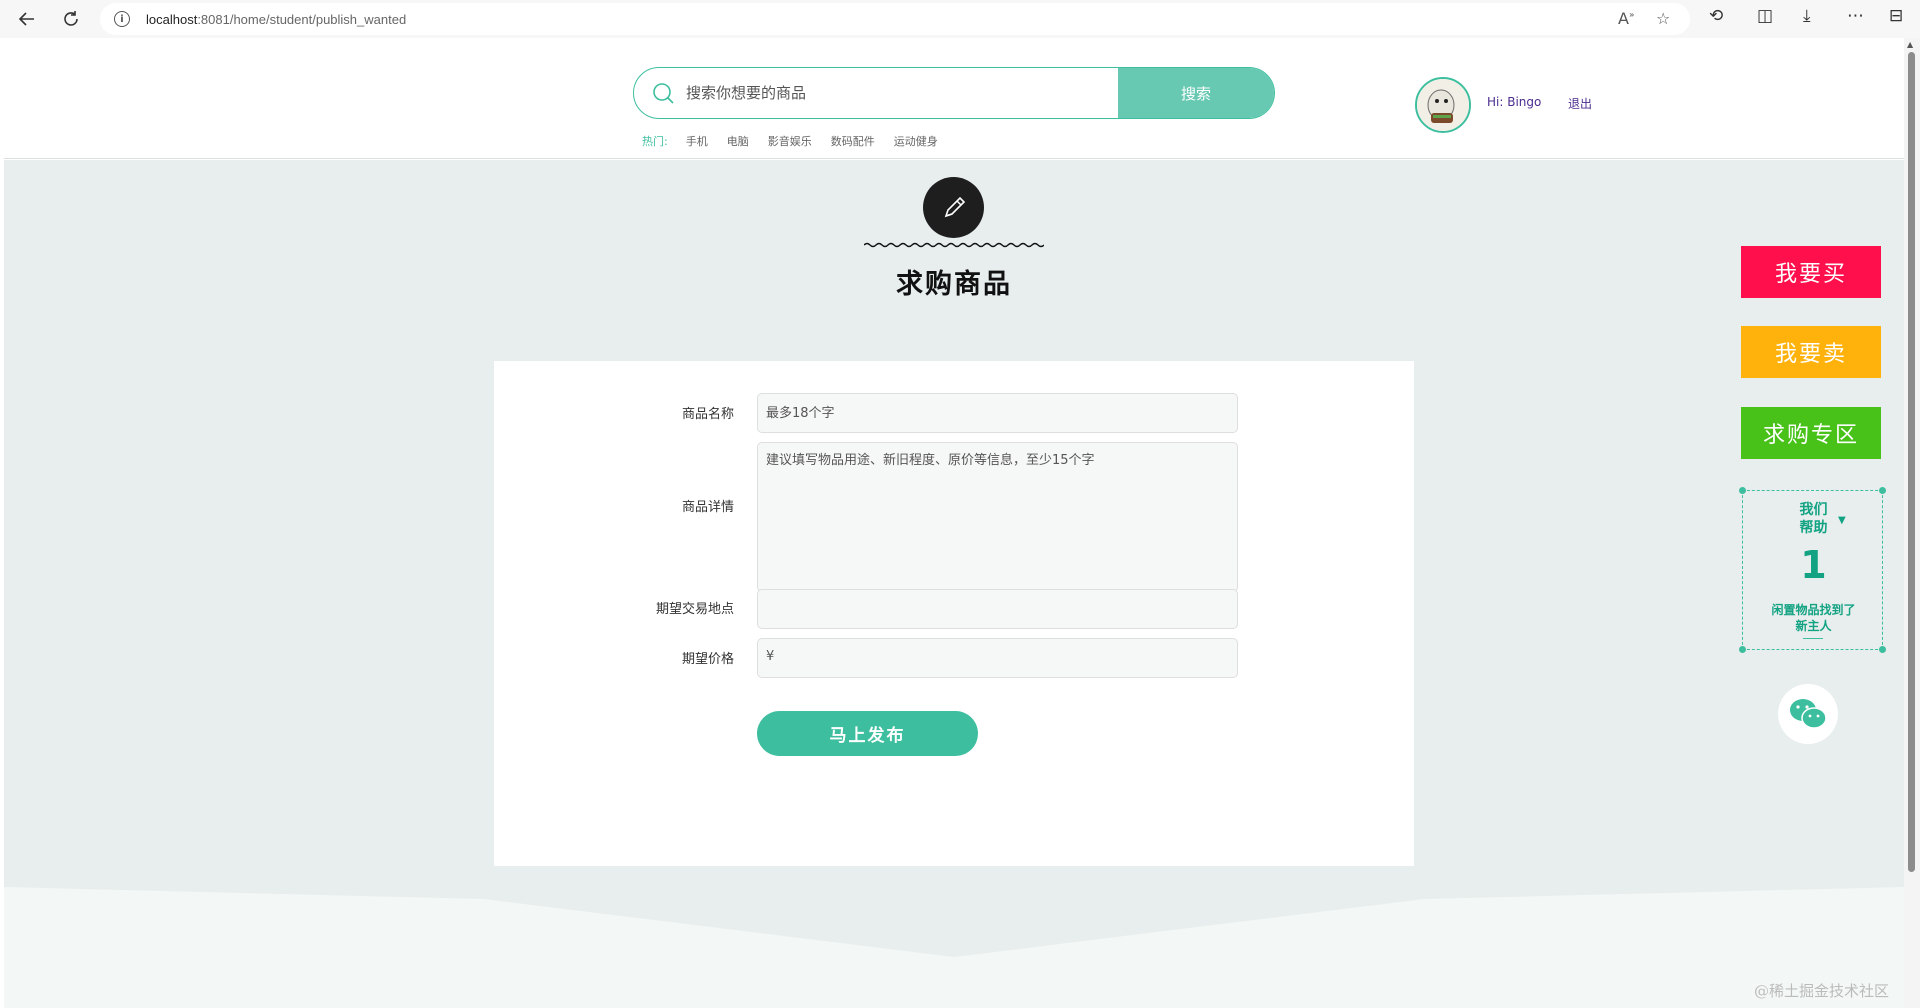  Describe the element at coordinates (1807, 16) in the screenshot. I see `download-icon: ⤓` at that location.